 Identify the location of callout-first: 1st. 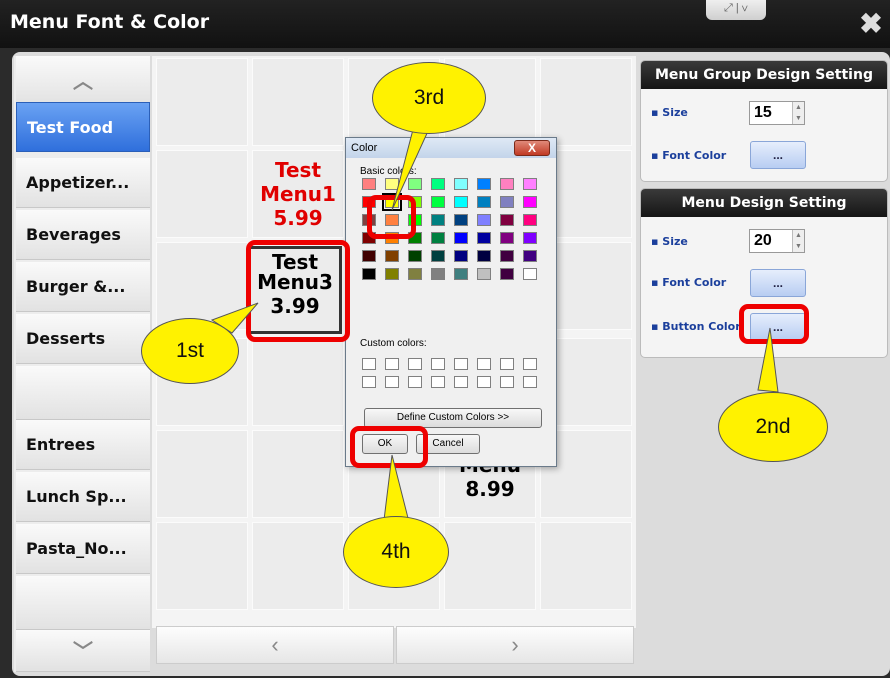
(190, 351).